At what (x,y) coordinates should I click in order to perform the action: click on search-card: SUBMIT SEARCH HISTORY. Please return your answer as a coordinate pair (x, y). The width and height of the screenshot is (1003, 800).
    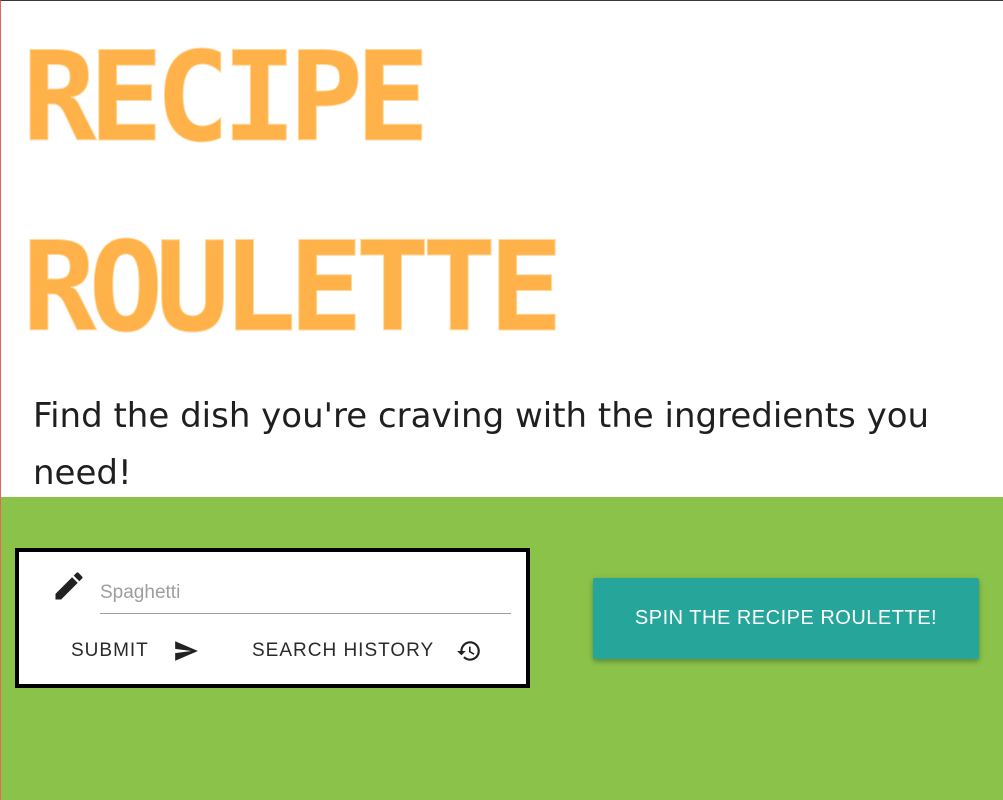
    Looking at the image, I should click on (272, 618).